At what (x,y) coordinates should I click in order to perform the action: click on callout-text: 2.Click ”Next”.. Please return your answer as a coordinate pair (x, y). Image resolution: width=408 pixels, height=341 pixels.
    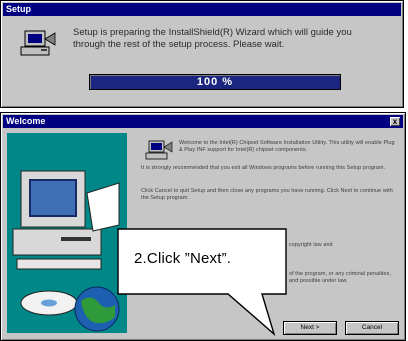
    Looking at the image, I should click on (183, 258).